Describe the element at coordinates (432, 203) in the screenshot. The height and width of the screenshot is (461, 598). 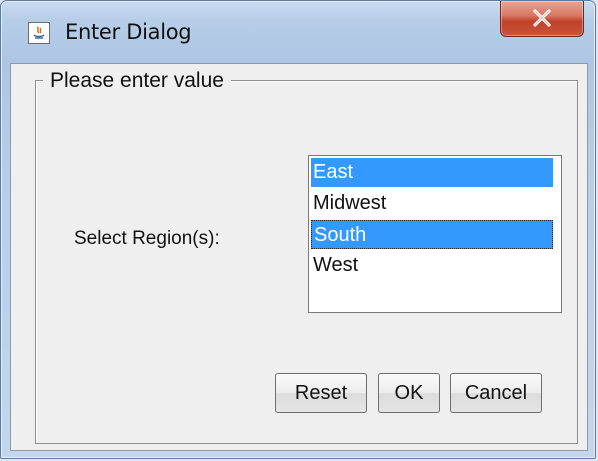
I see `list-item-midwest: Midwest` at that location.